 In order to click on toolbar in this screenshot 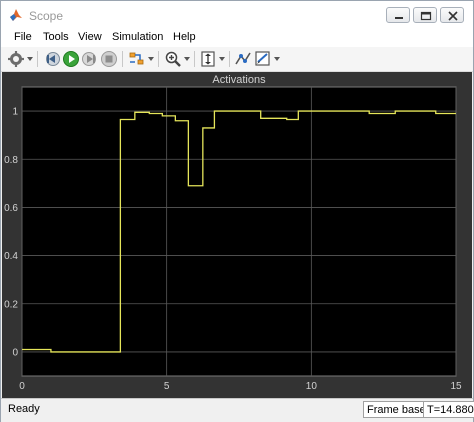, I will do `click(237, 59)`.